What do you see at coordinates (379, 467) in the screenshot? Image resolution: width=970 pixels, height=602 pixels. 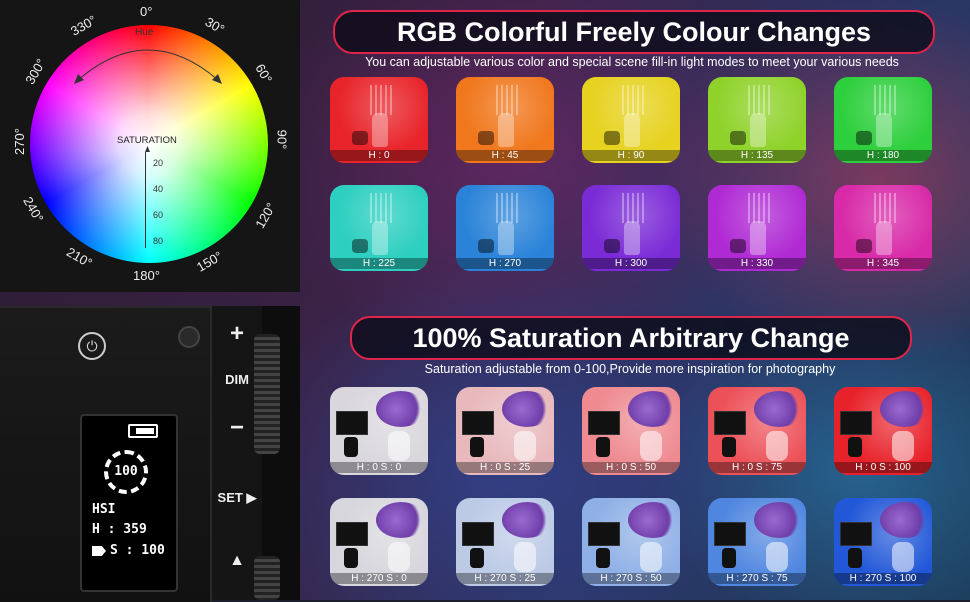 I see `saturation-tile-label: H : 0 S : 0` at bounding box center [379, 467].